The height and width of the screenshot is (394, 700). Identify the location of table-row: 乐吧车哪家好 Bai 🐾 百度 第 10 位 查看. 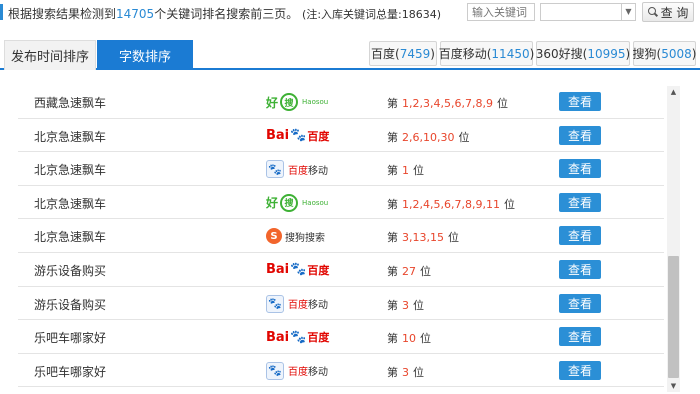
(341, 337).